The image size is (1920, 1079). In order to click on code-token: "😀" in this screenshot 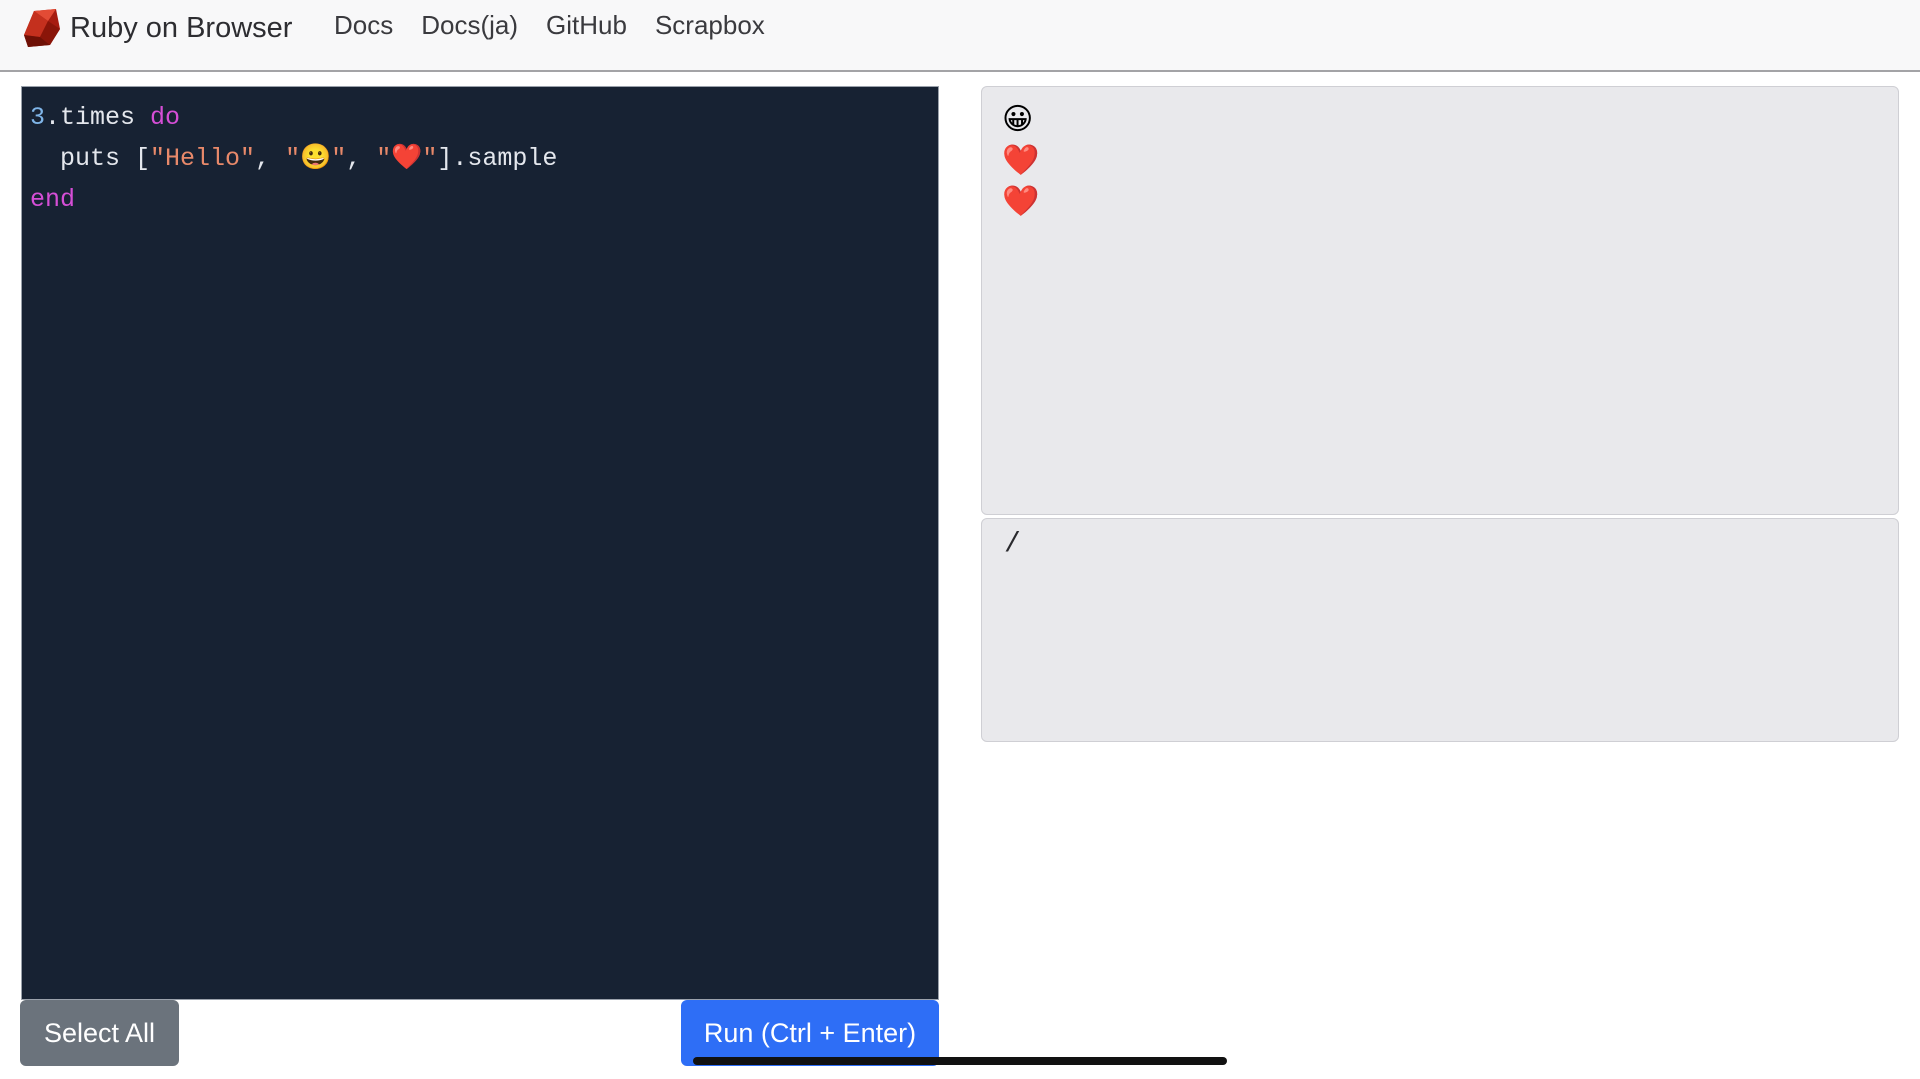, I will do `click(316, 158)`.